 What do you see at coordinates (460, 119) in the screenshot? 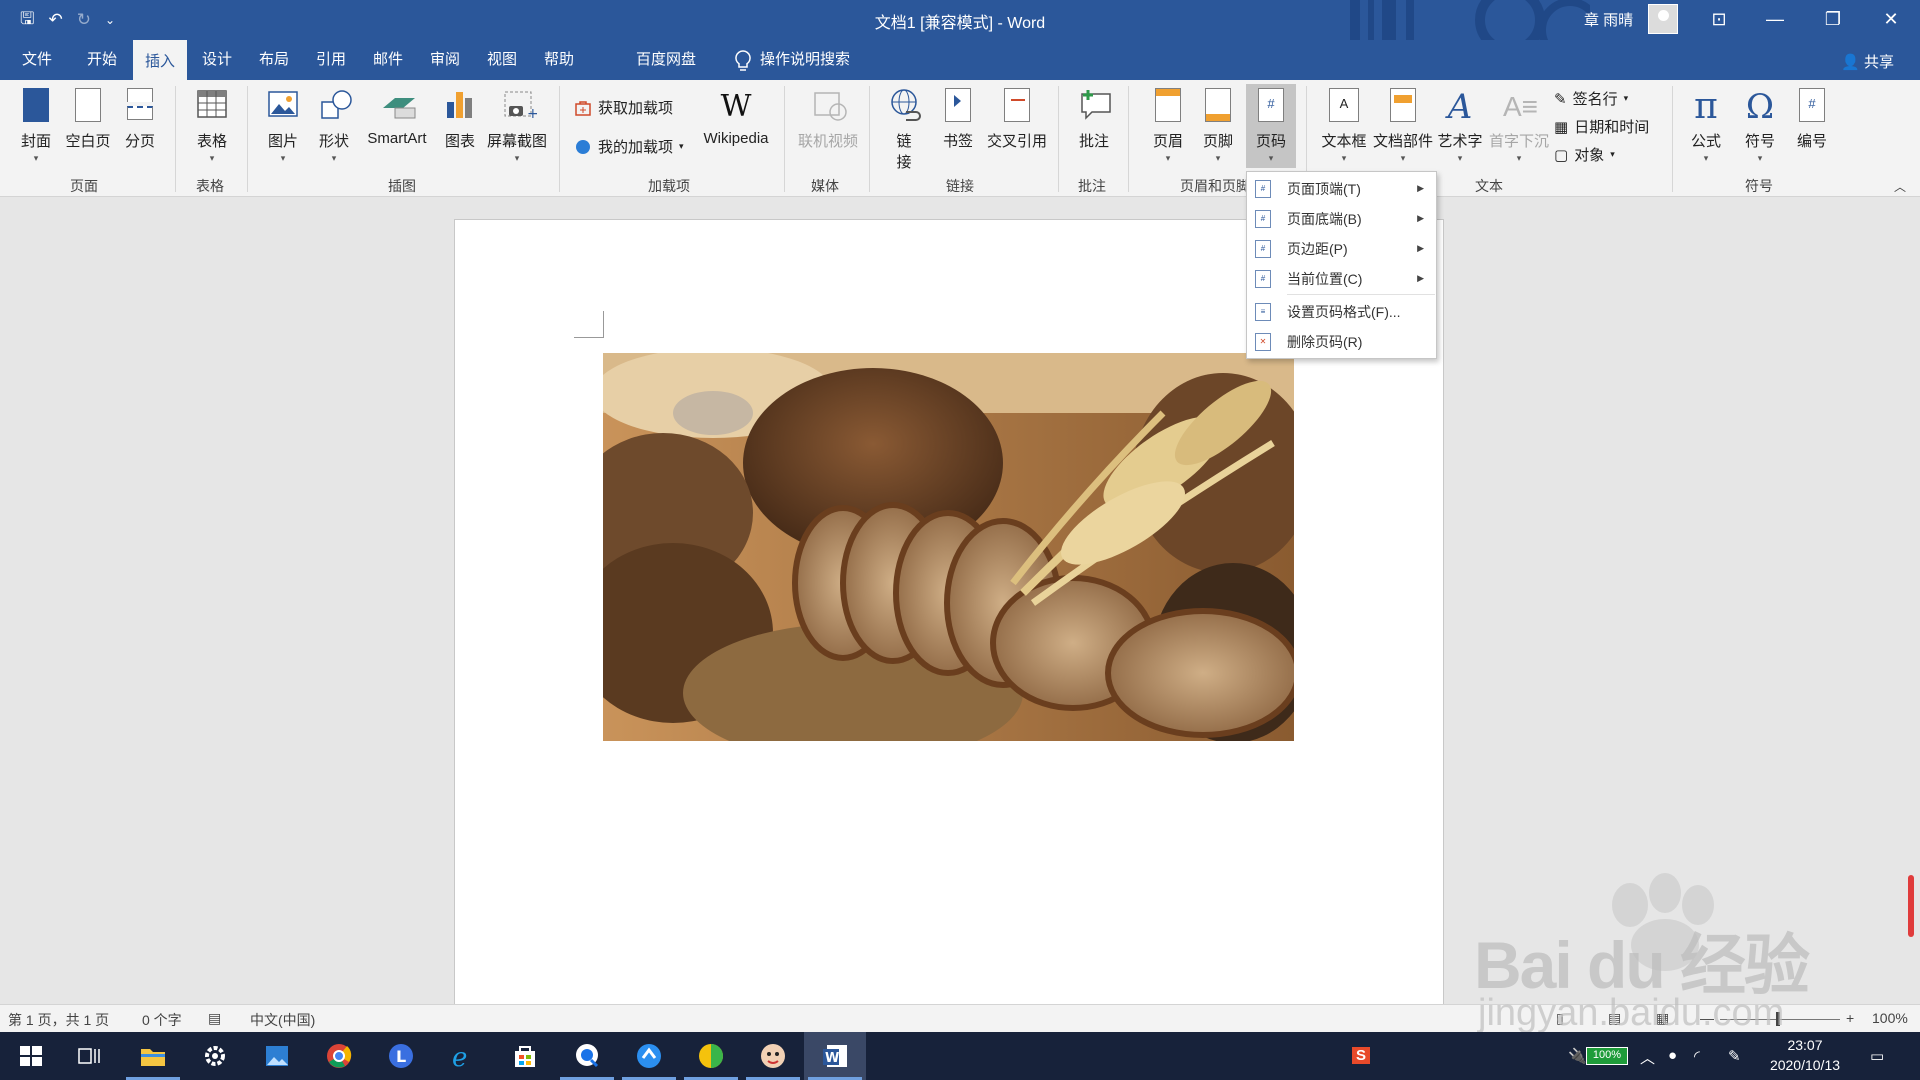
I see `chart-button: 图表` at bounding box center [460, 119].